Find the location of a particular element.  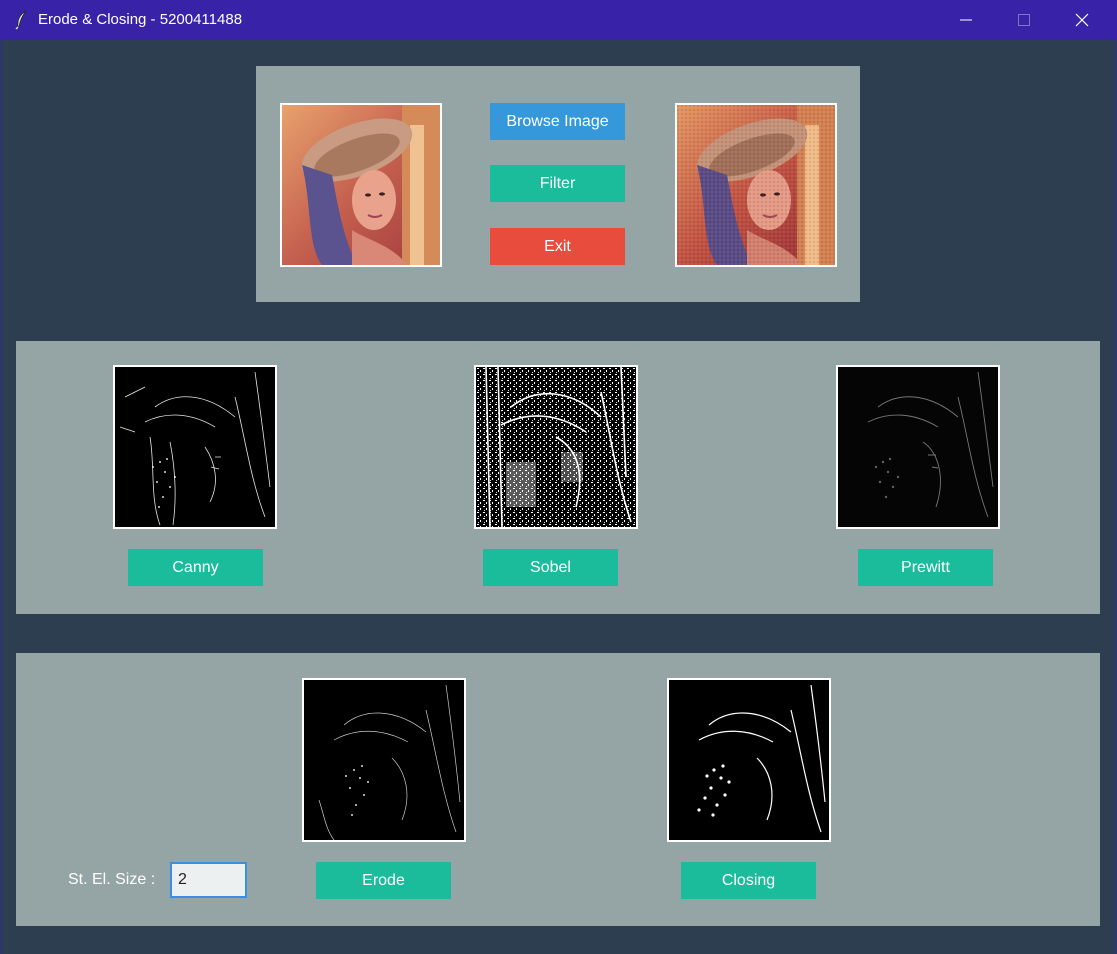

exit-button: Exit is located at coordinates (557, 246).